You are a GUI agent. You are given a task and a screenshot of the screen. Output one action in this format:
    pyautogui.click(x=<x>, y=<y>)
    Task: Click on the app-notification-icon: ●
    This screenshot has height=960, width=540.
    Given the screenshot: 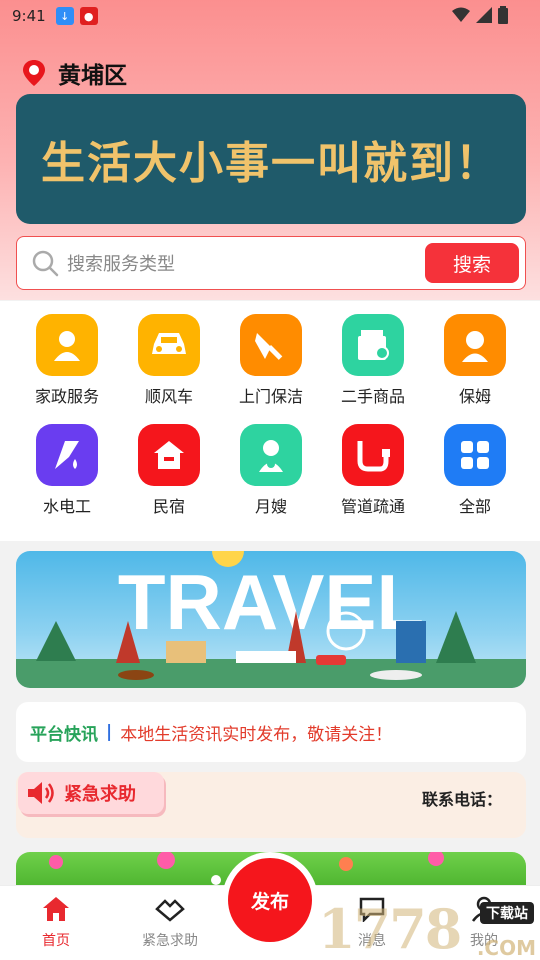 What is the action you would take?
    pyautogui.click(x=88, y=16)
    